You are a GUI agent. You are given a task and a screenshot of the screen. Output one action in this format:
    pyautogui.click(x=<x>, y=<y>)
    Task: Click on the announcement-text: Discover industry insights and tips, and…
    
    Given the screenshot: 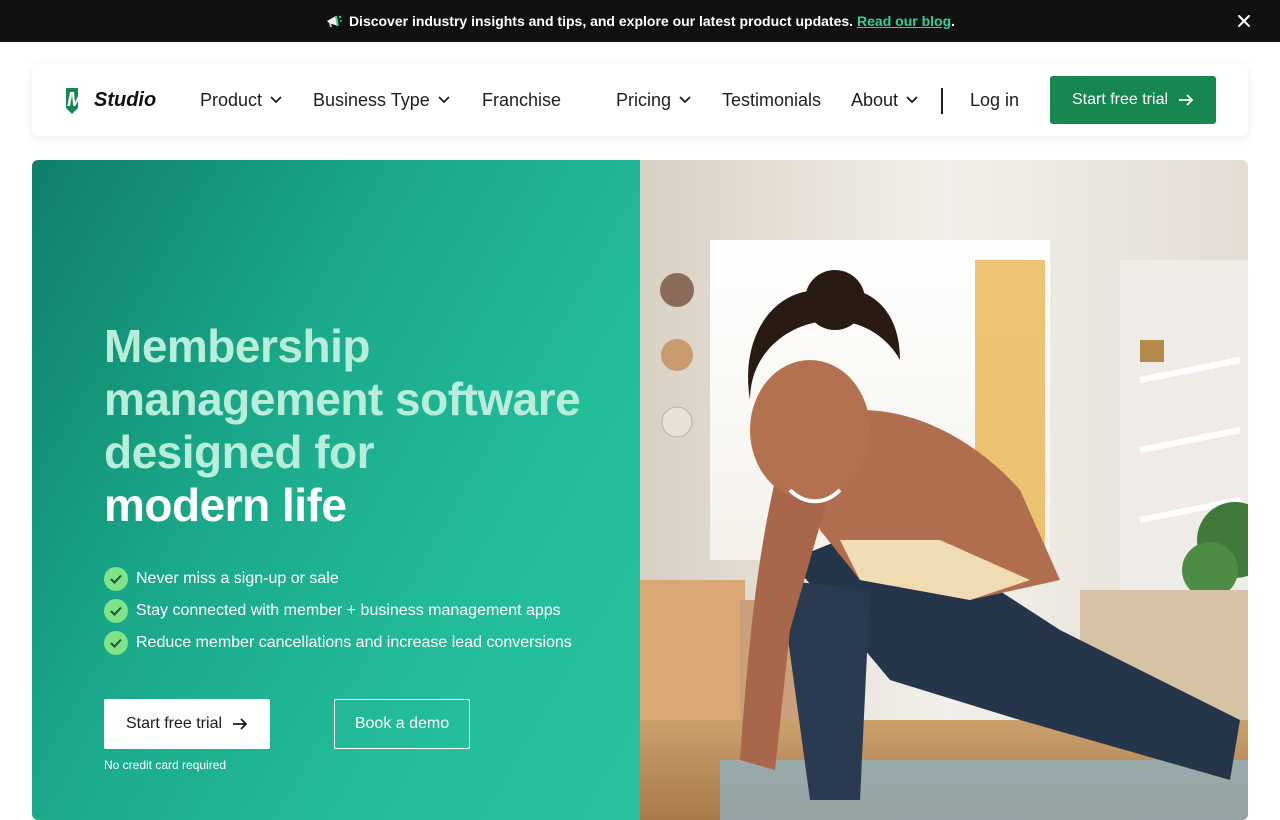 What is the action you would take?
    pyautogui.click(x=601, y=21)
    